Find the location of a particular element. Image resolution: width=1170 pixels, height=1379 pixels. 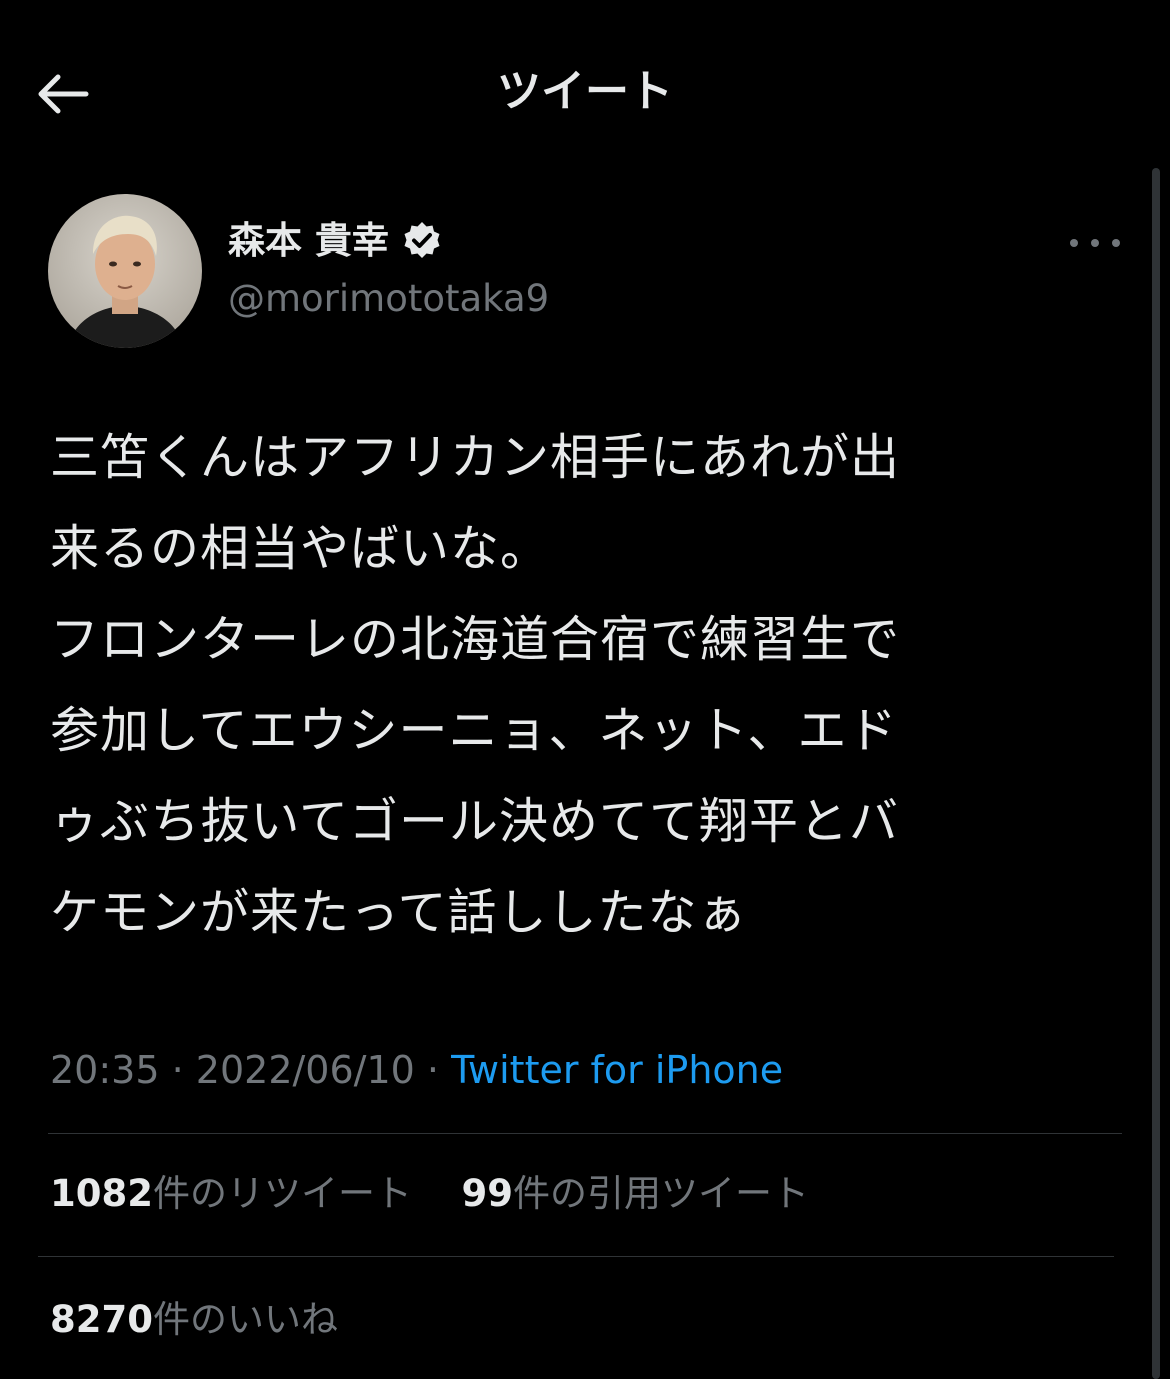

scrollbar is located at coordinates (1156, 773).